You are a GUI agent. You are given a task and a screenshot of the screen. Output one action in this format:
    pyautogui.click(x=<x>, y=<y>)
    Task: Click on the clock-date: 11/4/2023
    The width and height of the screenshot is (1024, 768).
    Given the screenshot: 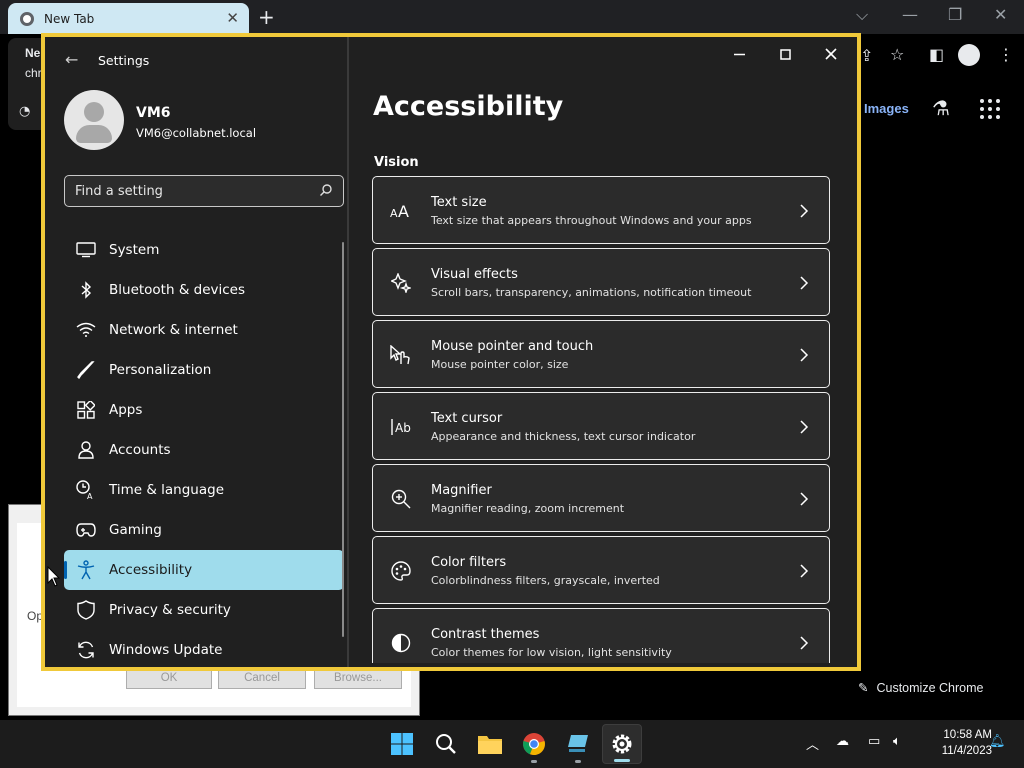 What is the action you would take?
    pyautogui.click(x=966, y=751)
    